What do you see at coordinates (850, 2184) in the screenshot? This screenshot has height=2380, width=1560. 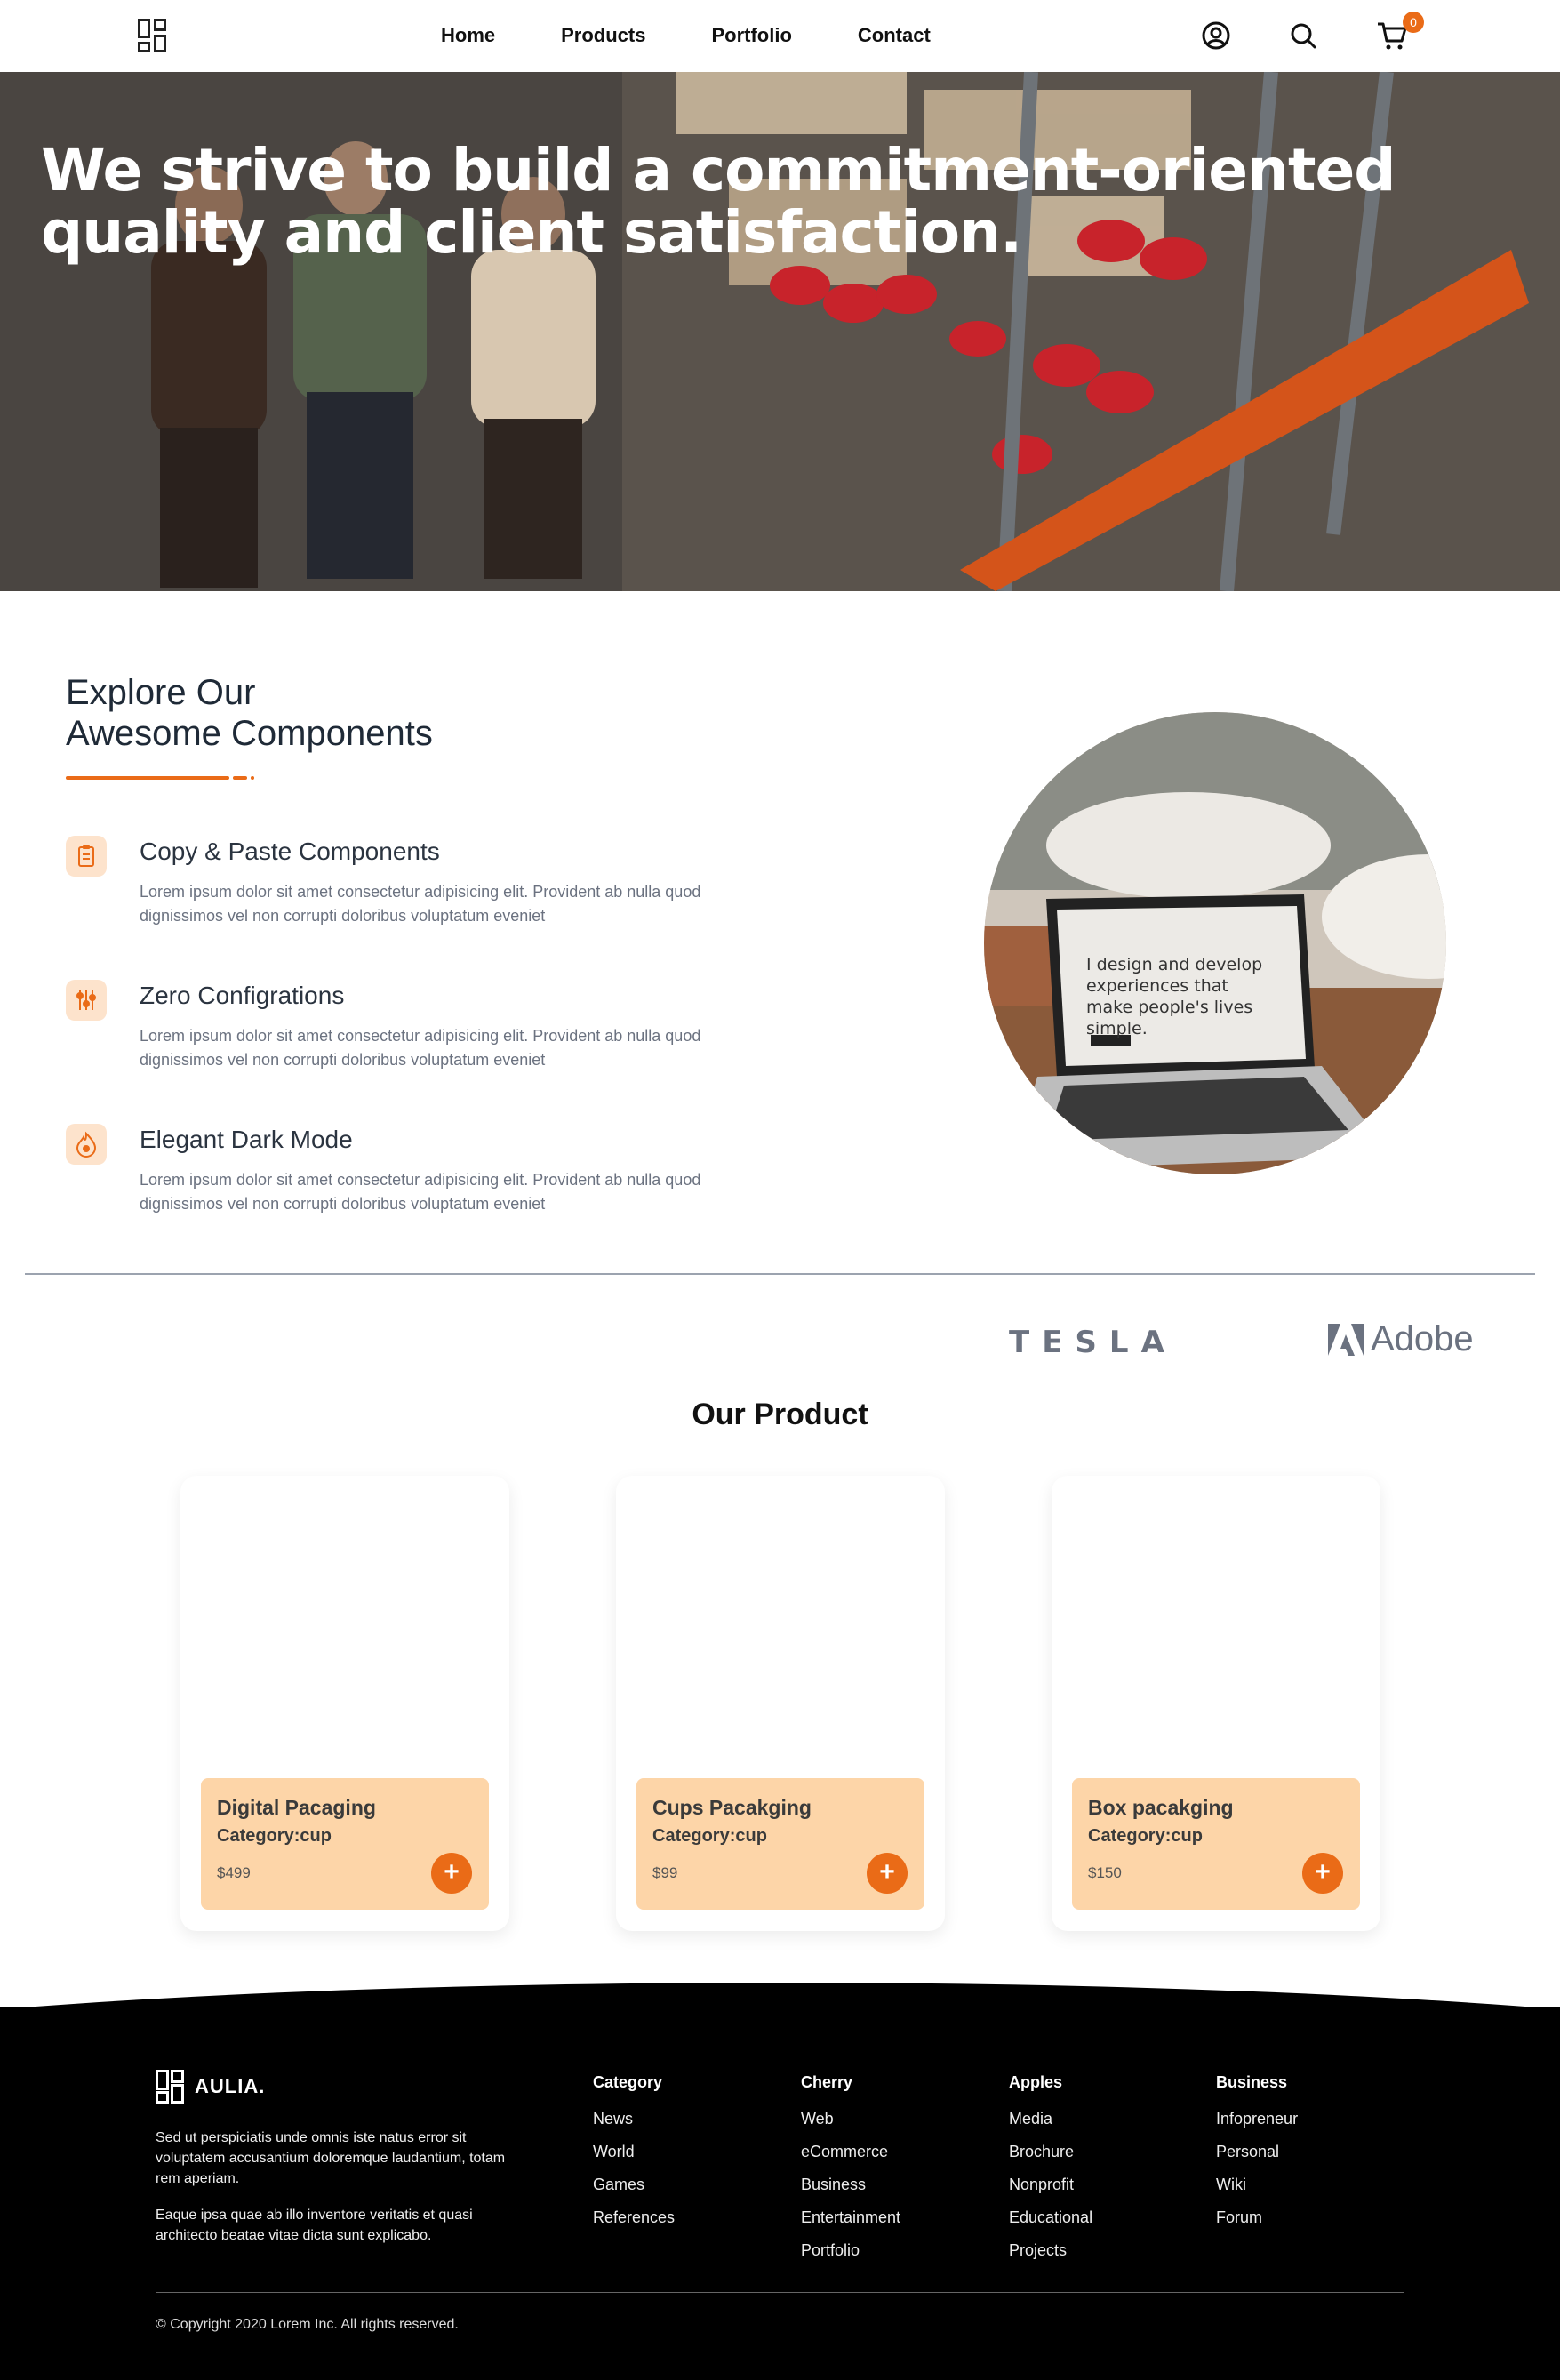 I see `footer-link: Business` at bounding box center [850, 2184].